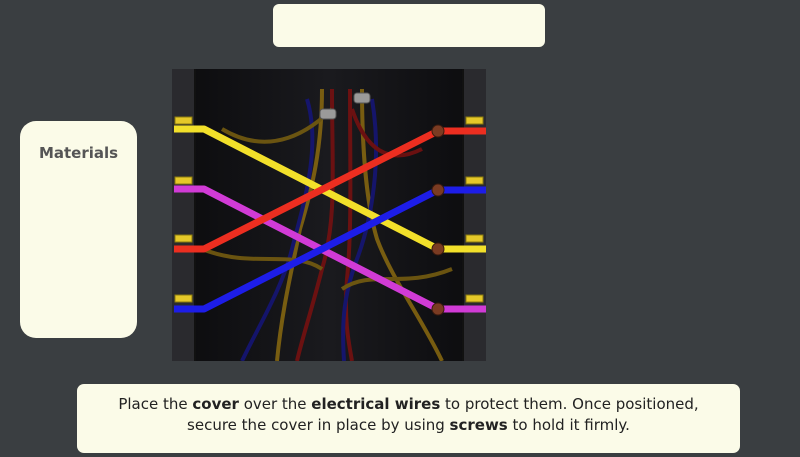  I want to click on instruction-bold-cover: cover, so click(215, 404).